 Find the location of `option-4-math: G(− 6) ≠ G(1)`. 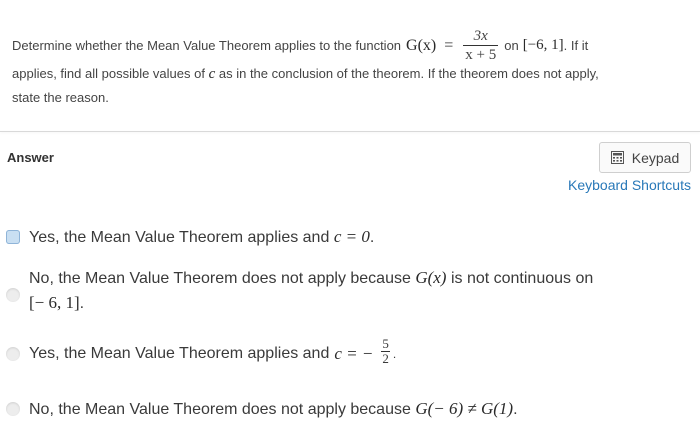

option-4-math: G(− 6) ≠ G(1) is located at coordinates (464, 408).